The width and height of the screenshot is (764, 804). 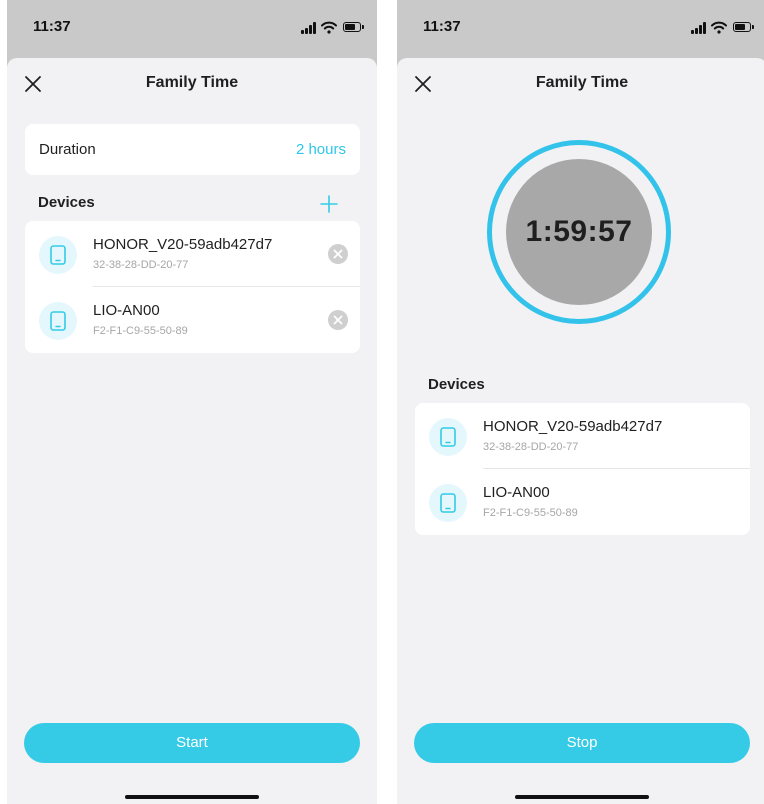 What do you see at coordinates (67, 149) in the screenshot?
I see `duration-label: Duration` at bounding box center [67, 149].